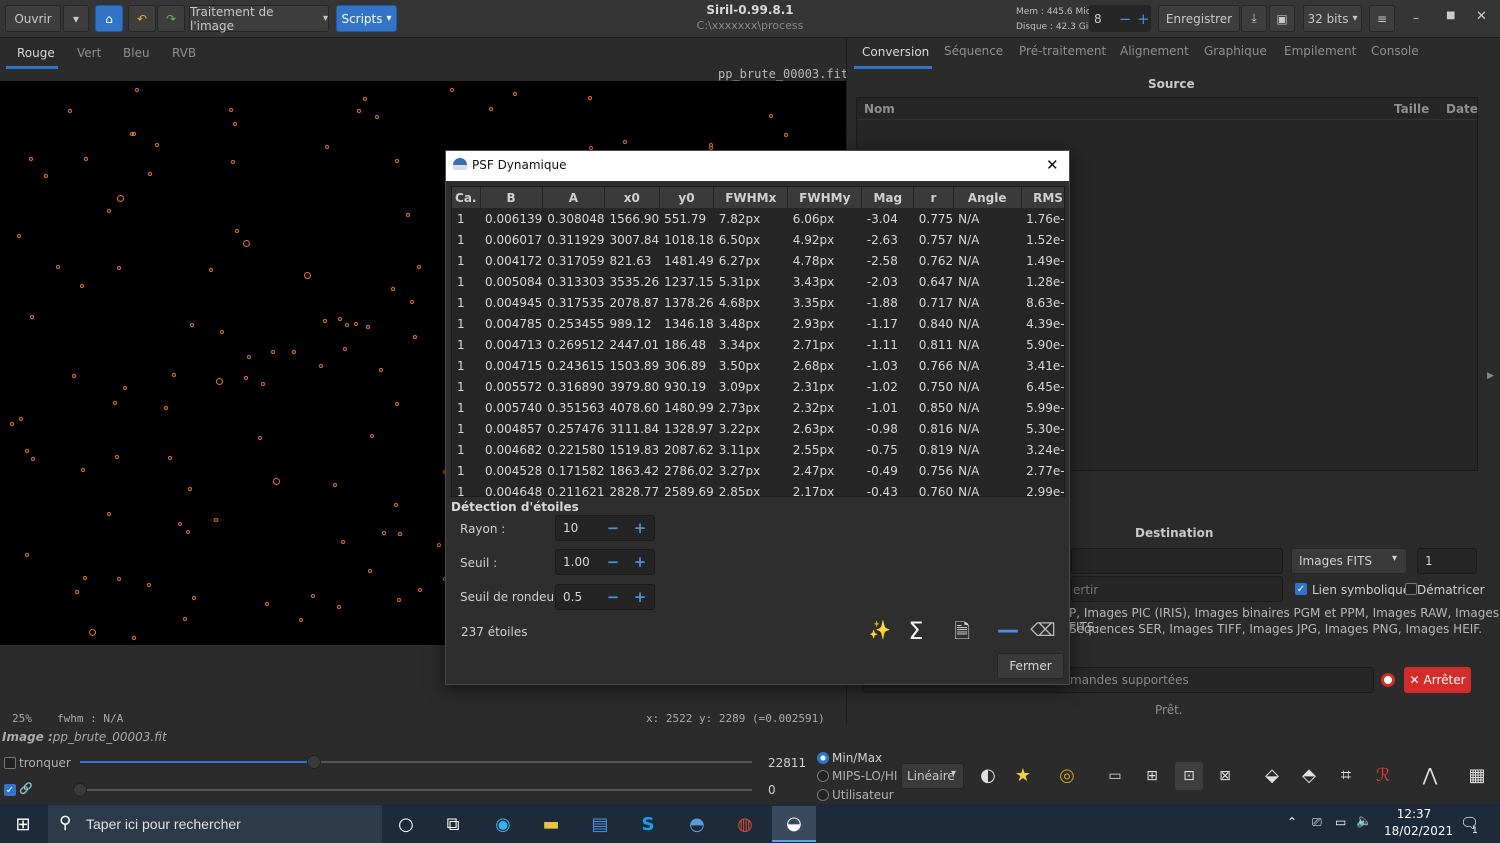  What do you see at coordinates (988, 776) in the screenshot?
I see `negative-view-button: ◐` at bounding box center [988, 776].